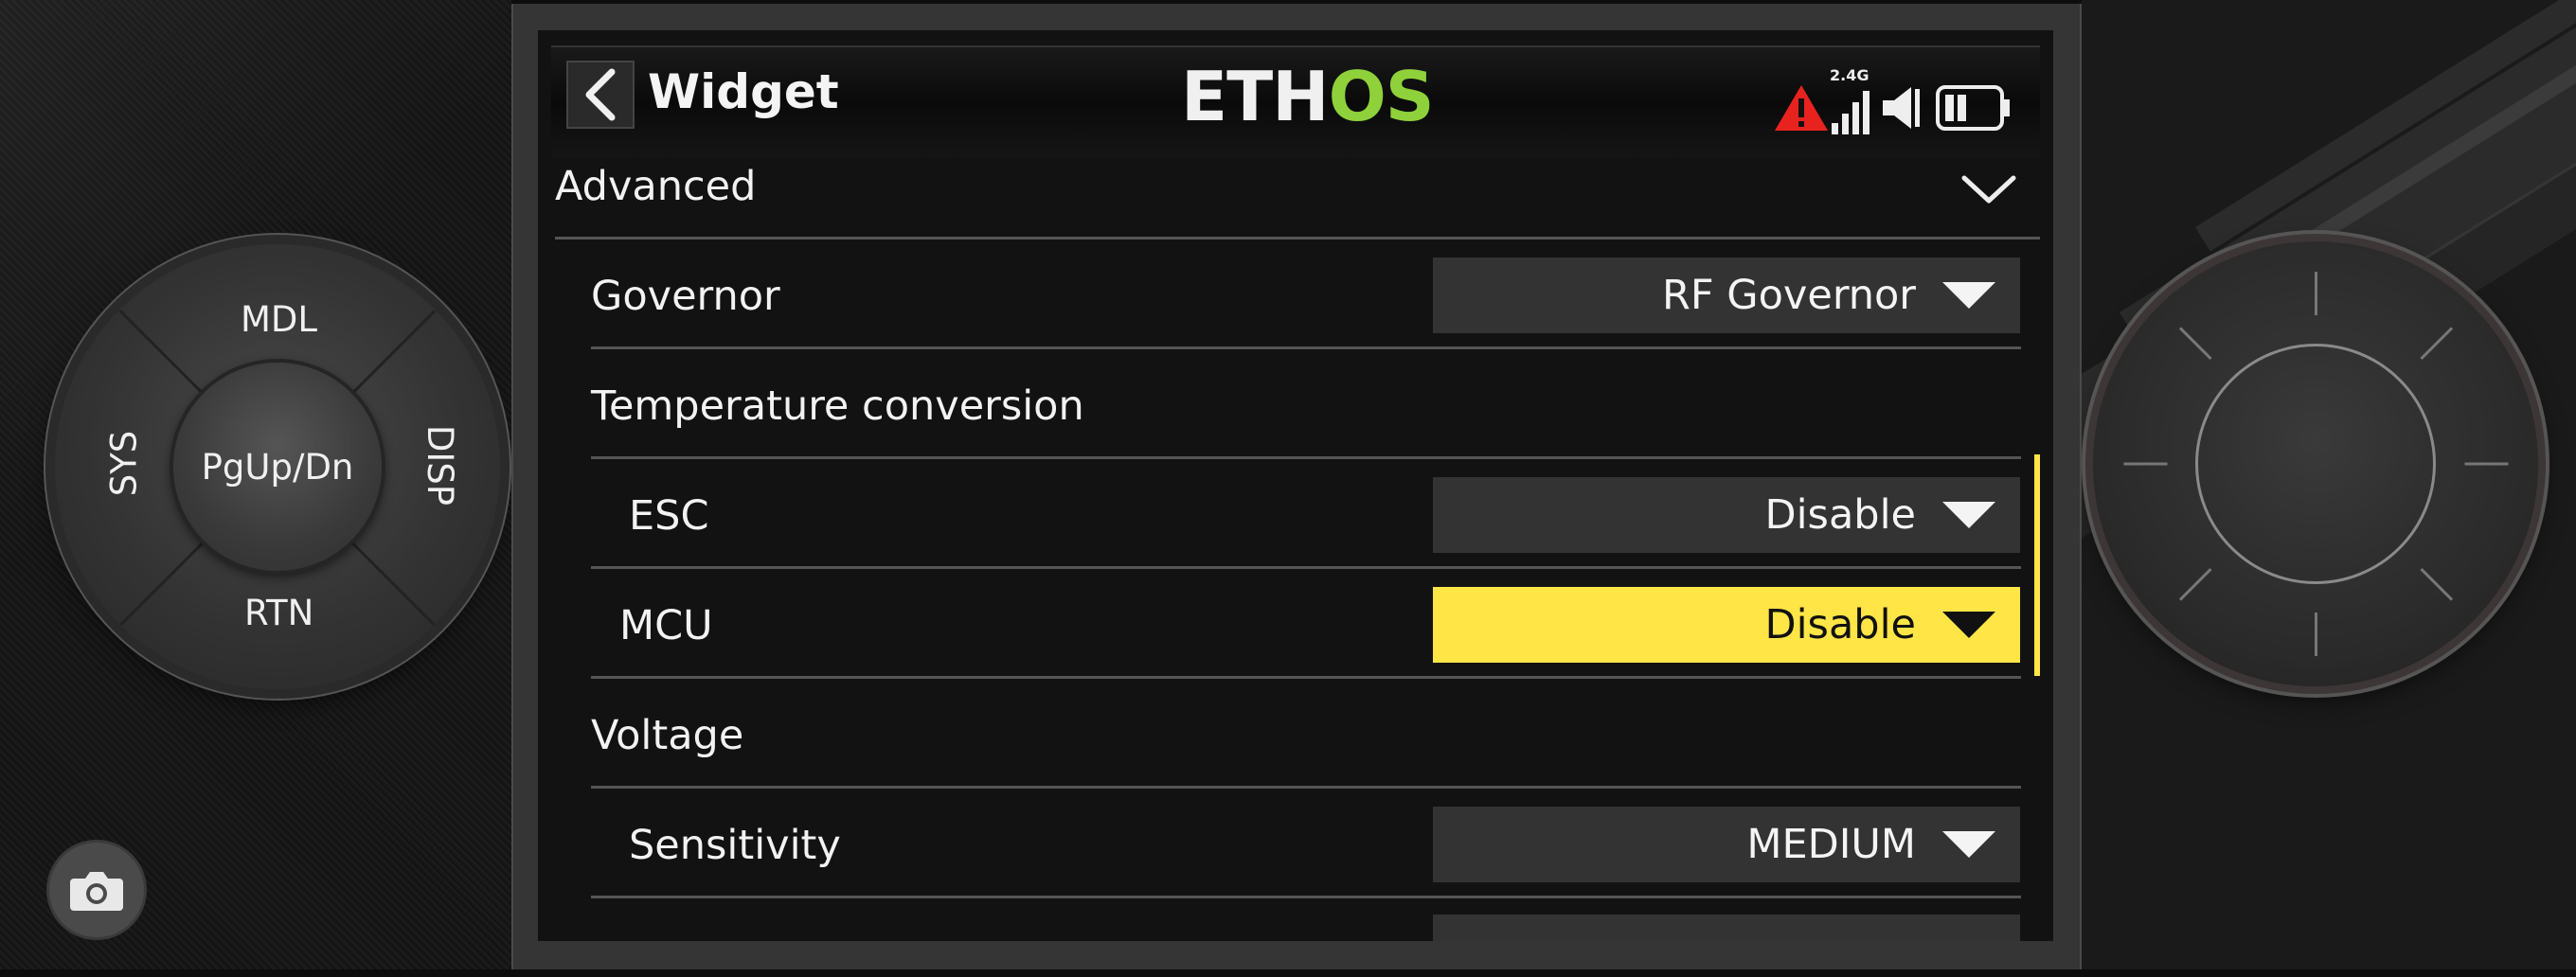 Image resolution: width=2576 pixels, height=977 pixels. I want to click on governor-value: RF Governor, so click(1789, 295).